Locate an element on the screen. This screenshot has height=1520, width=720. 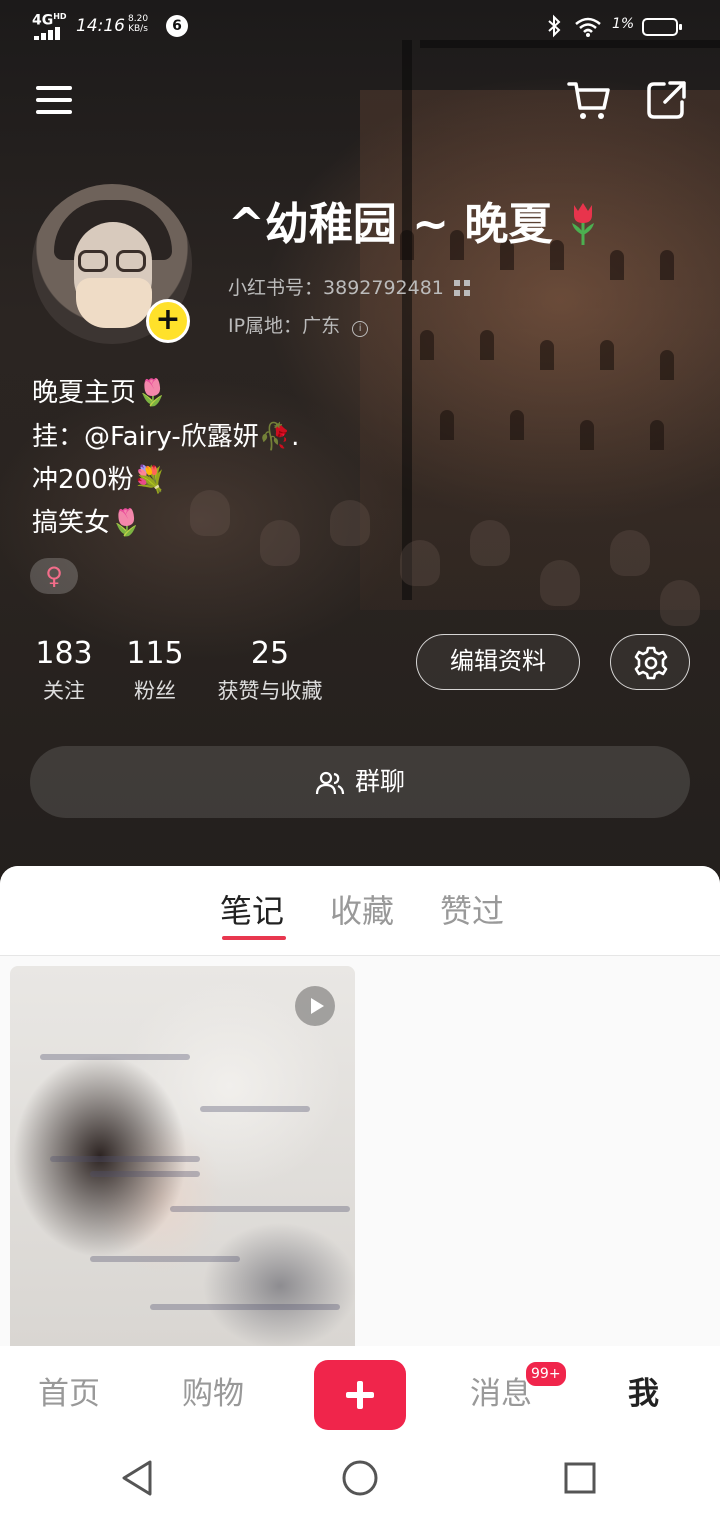
group-chat-button: 群聊 is located at coordinates (360, 782).